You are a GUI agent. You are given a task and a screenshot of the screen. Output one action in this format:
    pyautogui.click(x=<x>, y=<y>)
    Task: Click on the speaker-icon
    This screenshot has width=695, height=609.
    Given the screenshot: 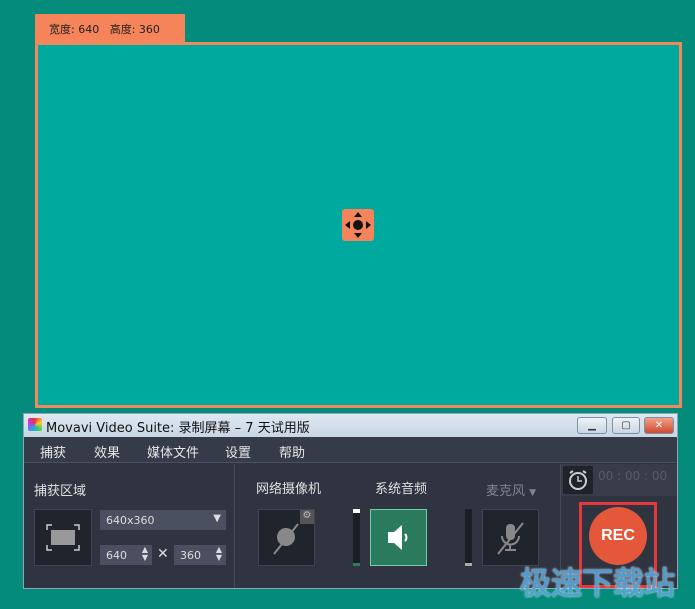 What is the action you would take?
    pyautogui.click(x=398, y=537)
    